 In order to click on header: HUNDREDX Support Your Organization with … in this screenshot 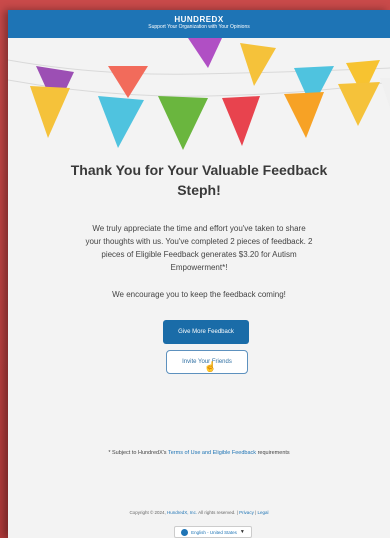, I will do `click(199, 24)`.